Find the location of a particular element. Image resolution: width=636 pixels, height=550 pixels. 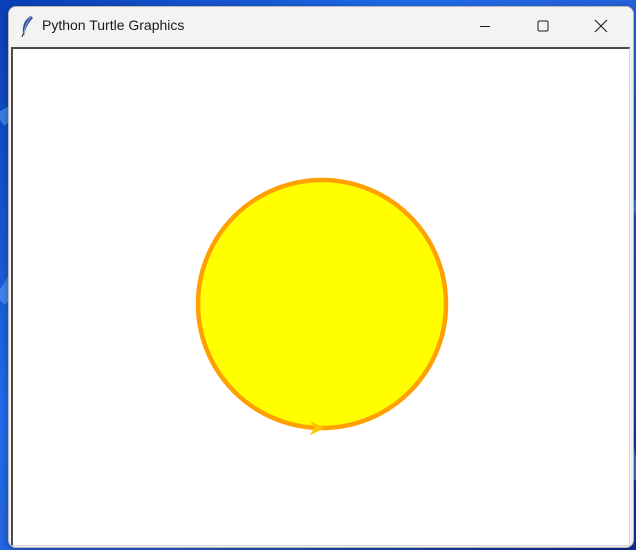

minimize-button is located at coordinates (485, 26).